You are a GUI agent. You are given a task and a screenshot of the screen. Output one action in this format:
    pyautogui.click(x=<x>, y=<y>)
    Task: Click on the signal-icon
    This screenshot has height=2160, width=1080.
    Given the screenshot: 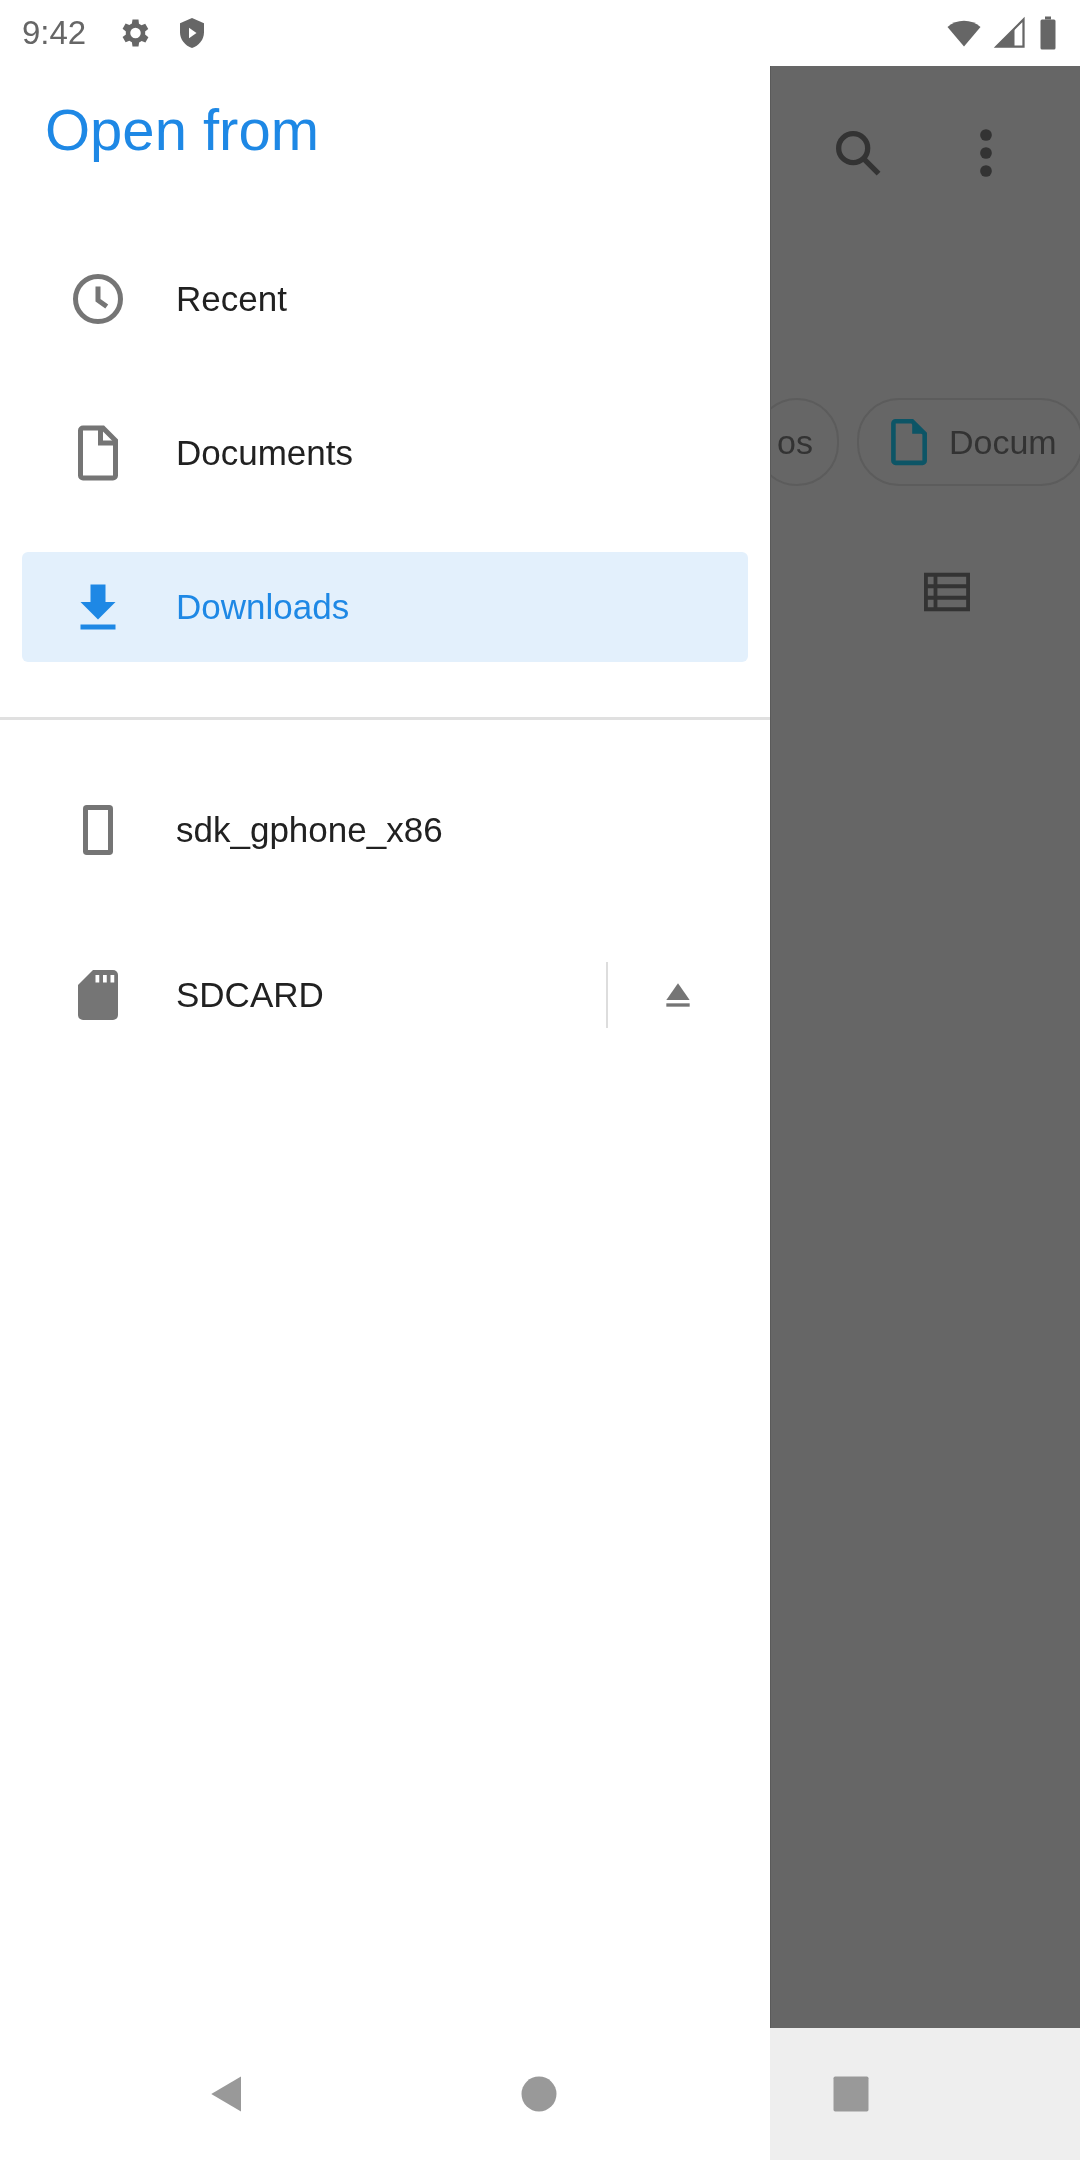 What is the action you would take?
    pyautogui.click(x=1010, y=33)
    